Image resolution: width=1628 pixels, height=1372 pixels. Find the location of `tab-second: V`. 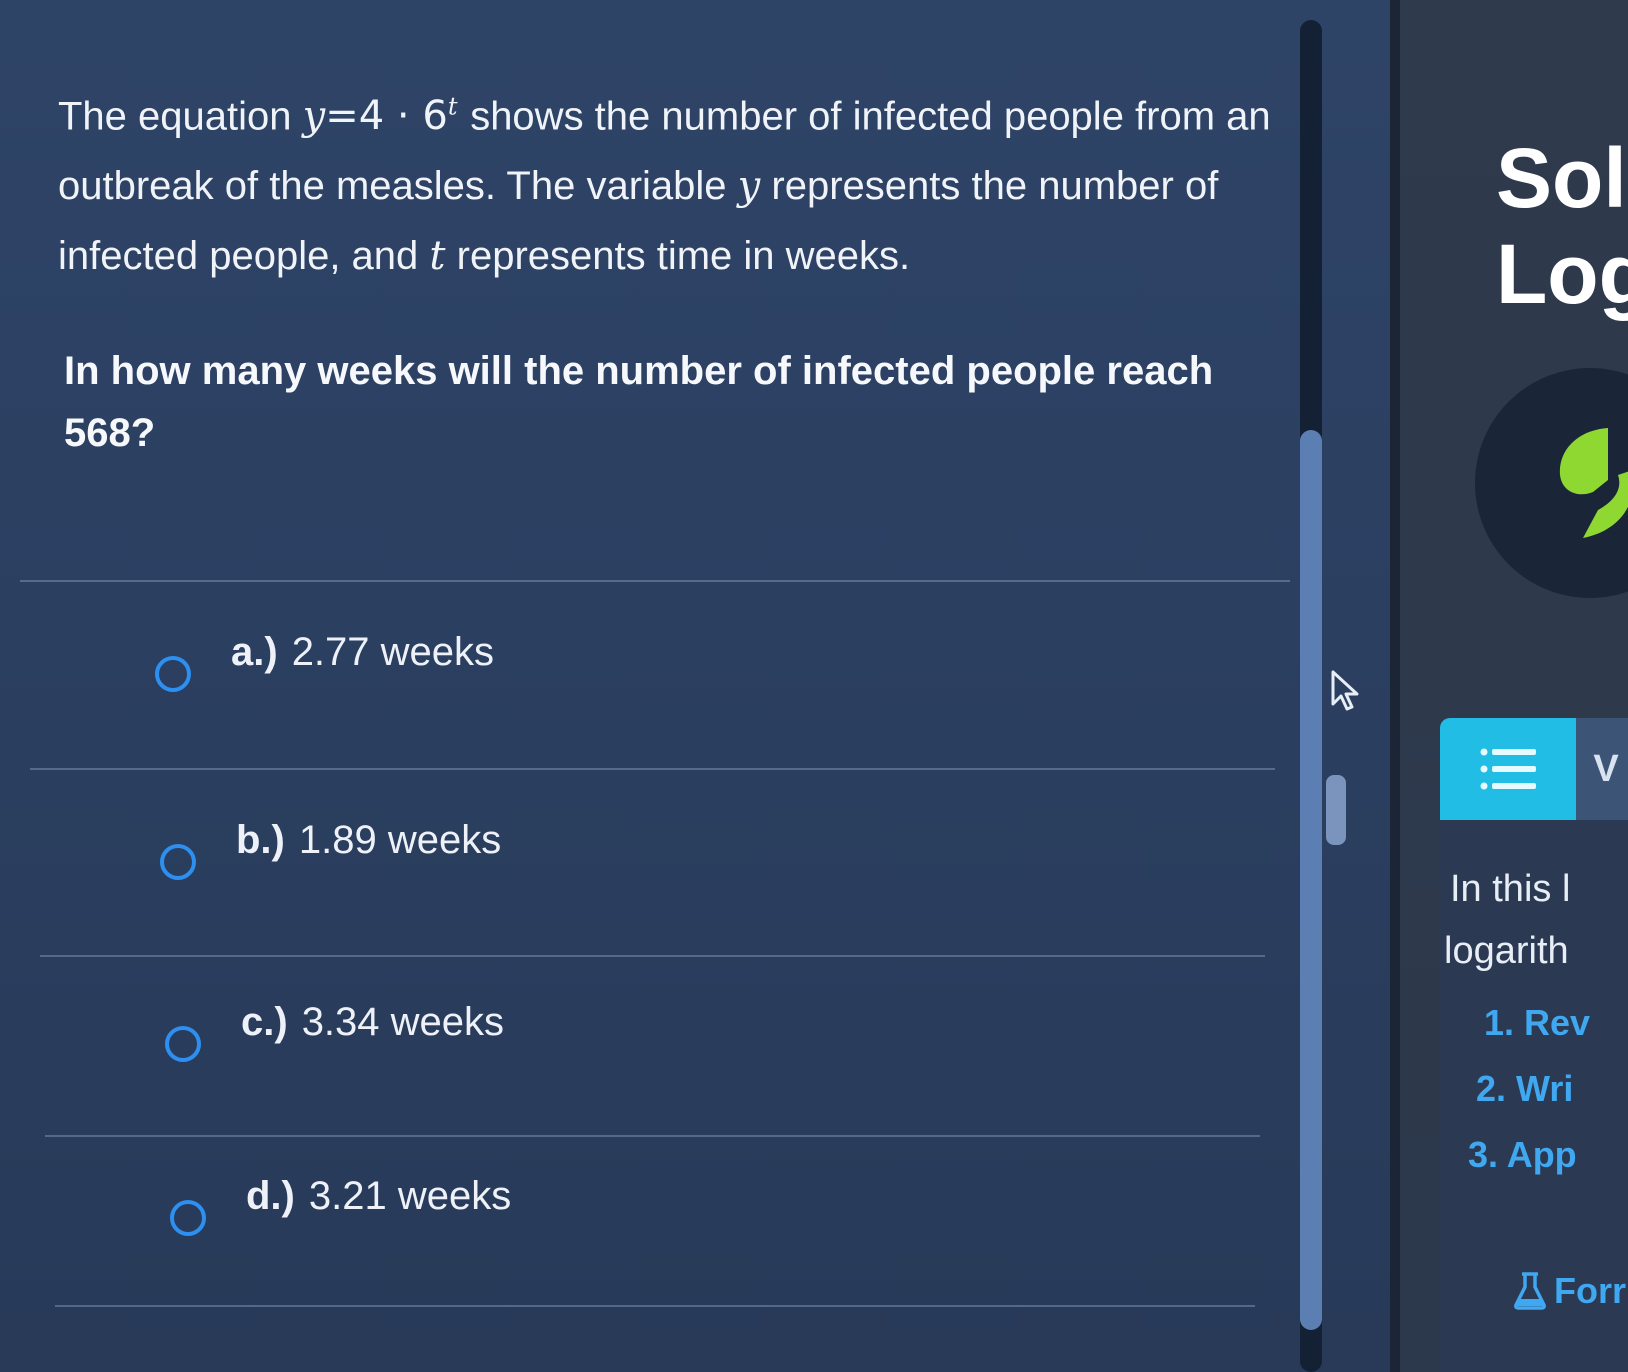

tab-second: V is located at coordinates (1602, 769).